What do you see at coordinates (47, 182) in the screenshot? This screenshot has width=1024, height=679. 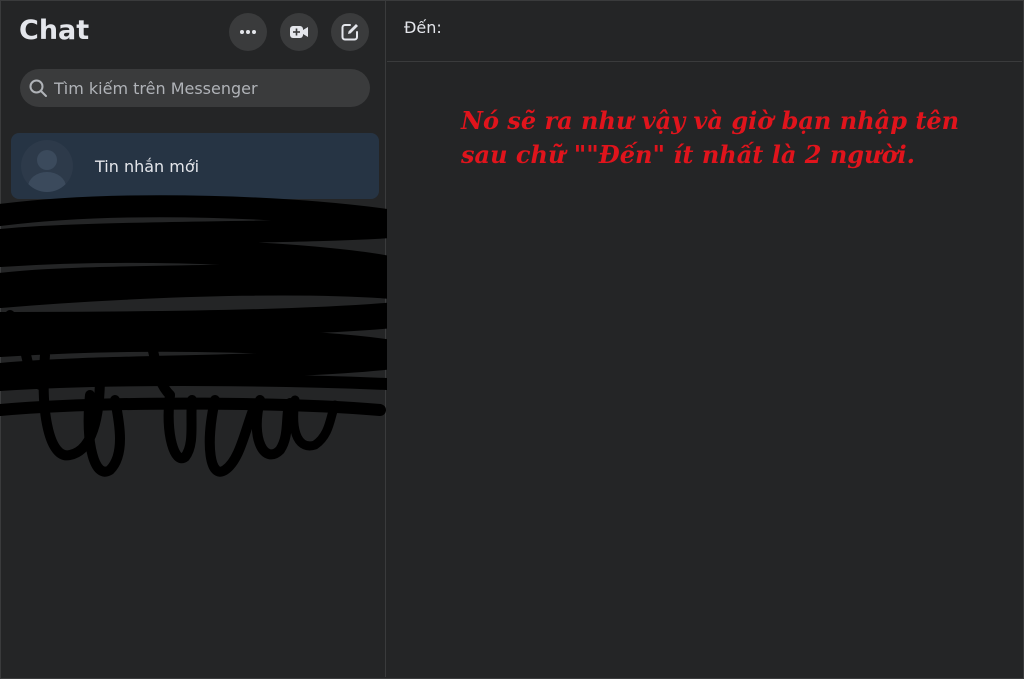 I see `avatar-body` at bounding box center [47, 182].